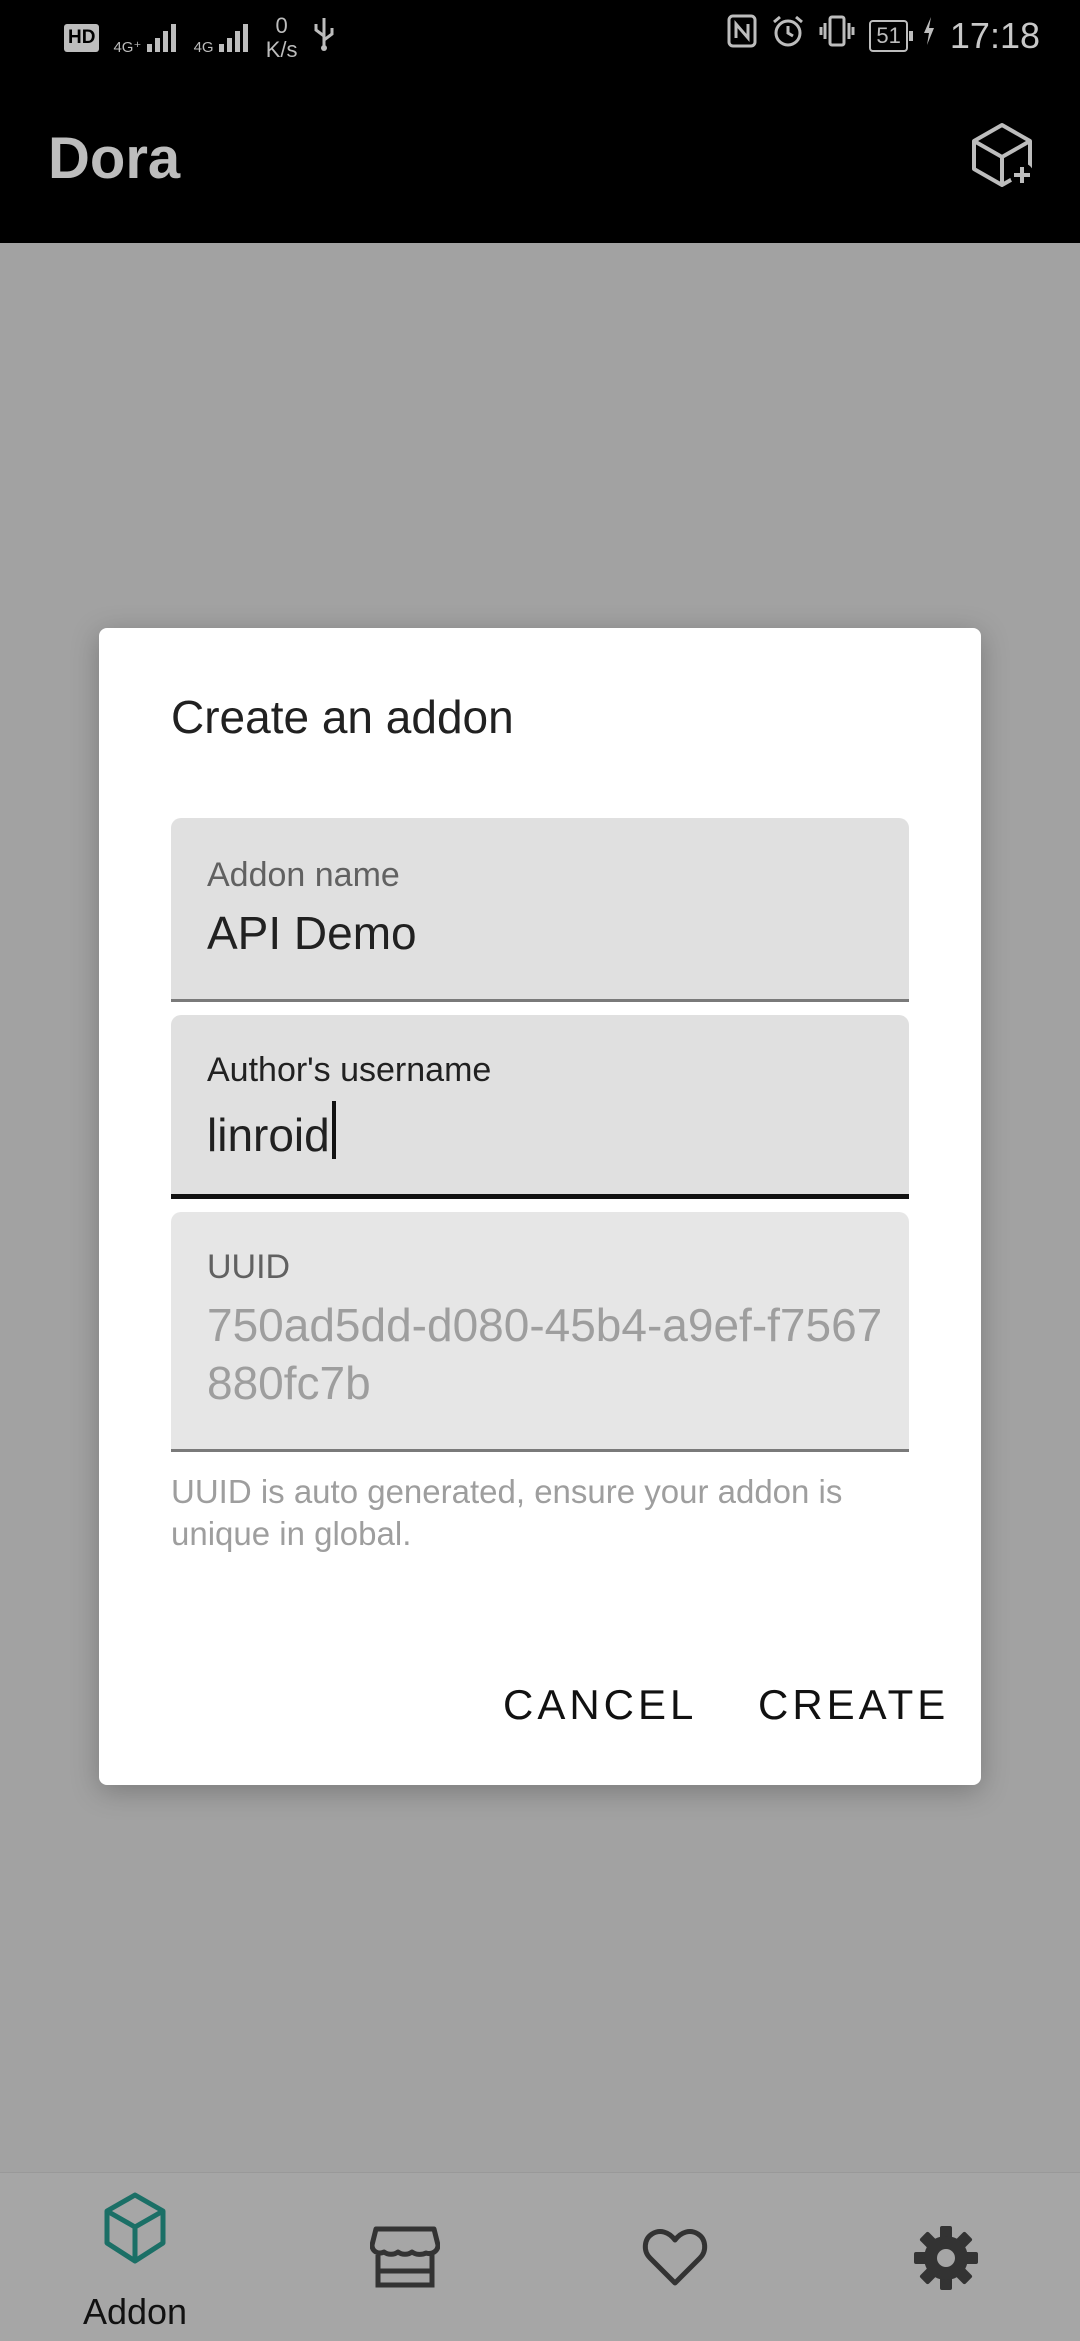 This screenshot has width=1080, height=2341. What do you see at coordinates (249, 1267) in the screenshot?
I see `uuid-label: UUID` at bounding box center [249, 1267].